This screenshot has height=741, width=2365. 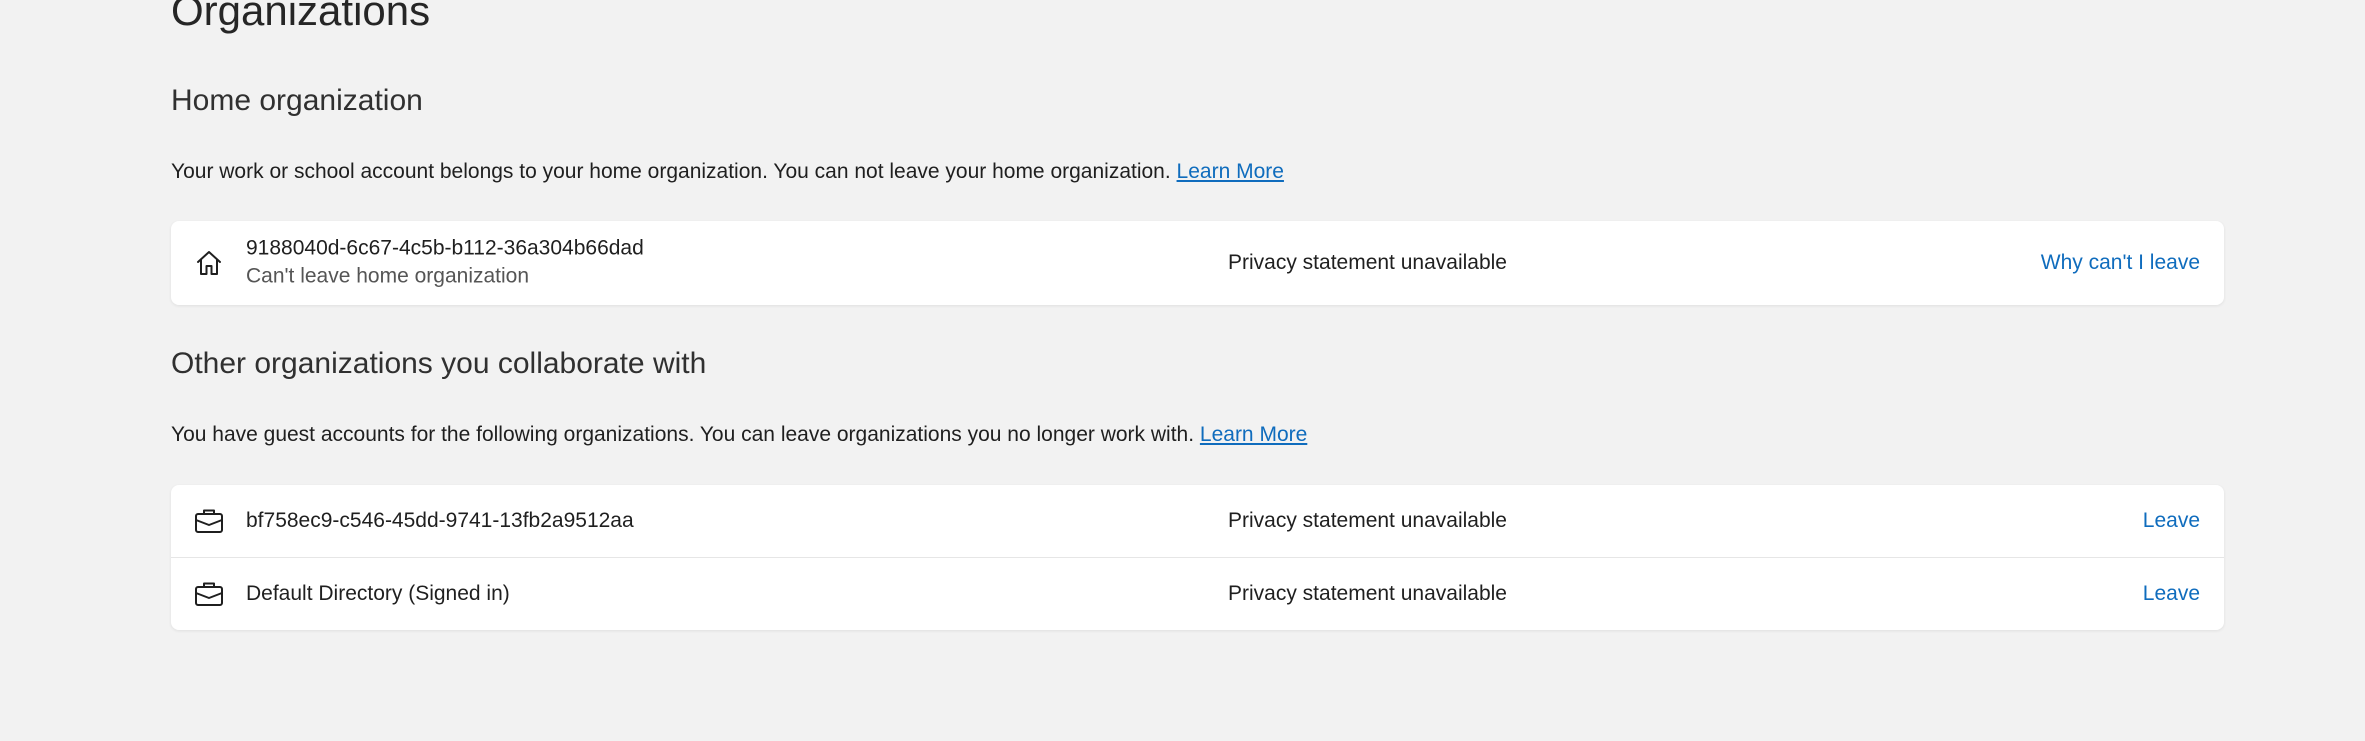 I want to click on why-cant-i-leave-link: Why can't I leave, so click(x=2120, y=263).